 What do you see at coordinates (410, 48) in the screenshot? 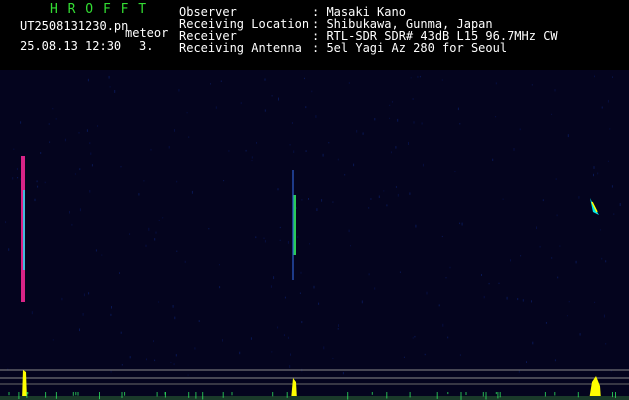
I see `antenna-value: : 5el Yagi Az 280 for Seoul` at bounding box center [410, 48].